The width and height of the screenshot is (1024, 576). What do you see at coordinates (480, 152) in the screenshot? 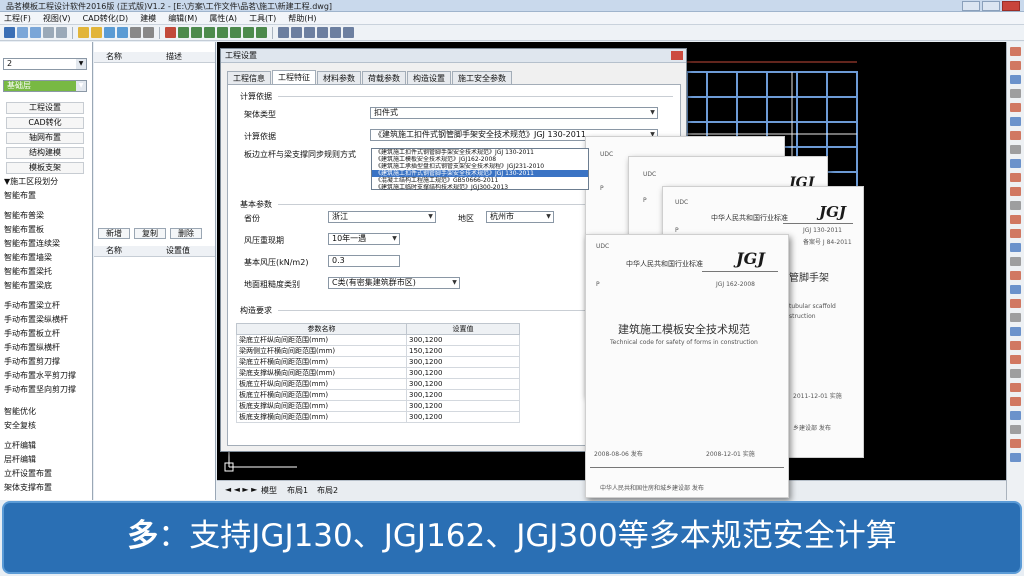
I see `dropdown-option: 《建筑施工扣件式钢管脚手架安全技术规范》JGJ 130-2011` at bounding box center [480, 152].